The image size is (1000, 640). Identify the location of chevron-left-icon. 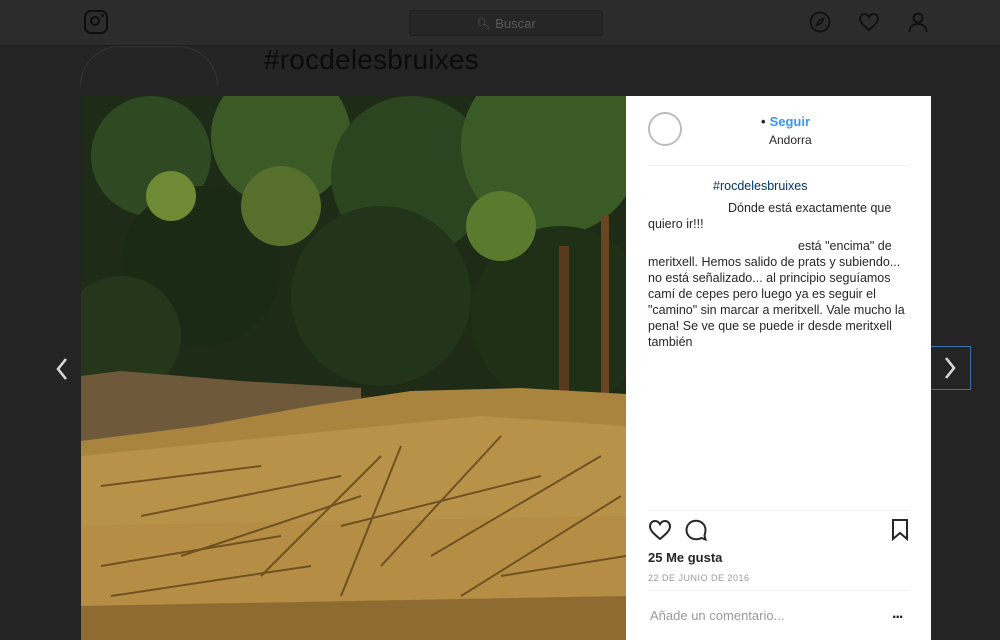
(62, 369).